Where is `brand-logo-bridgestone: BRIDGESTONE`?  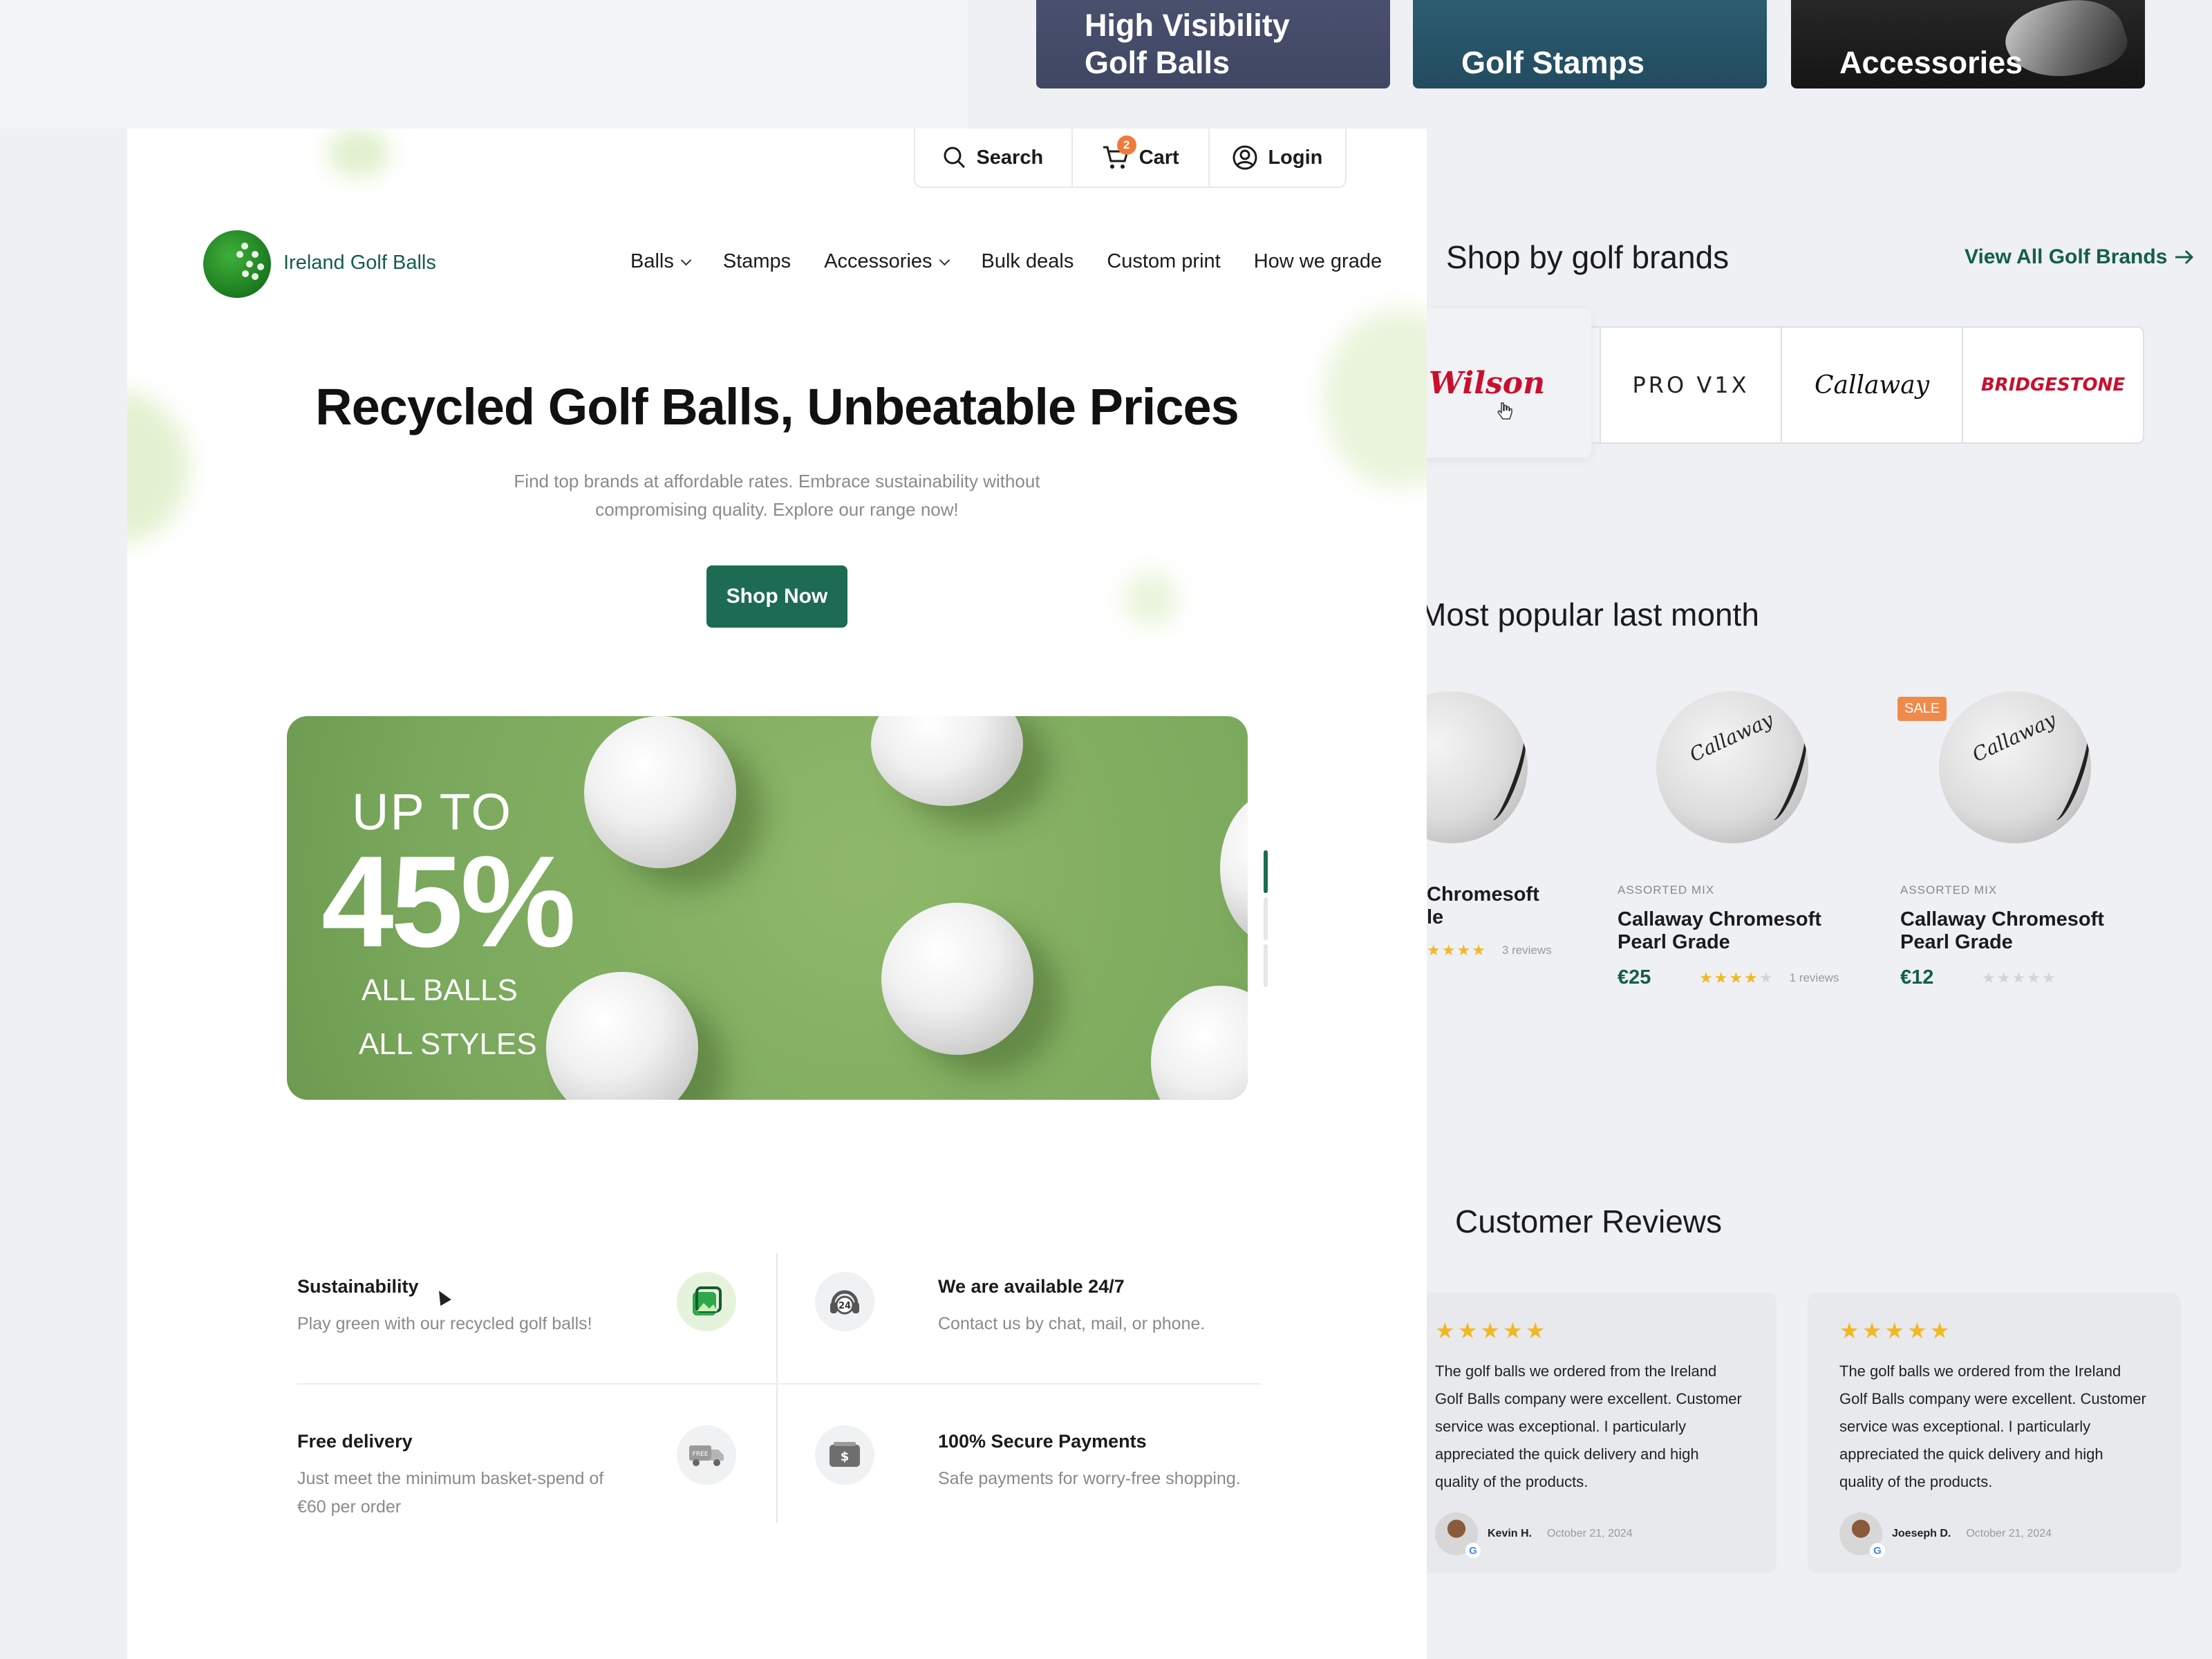 brand-logo-bridgestone: BRIDGESTONE is located at coordinates (2053, 385).